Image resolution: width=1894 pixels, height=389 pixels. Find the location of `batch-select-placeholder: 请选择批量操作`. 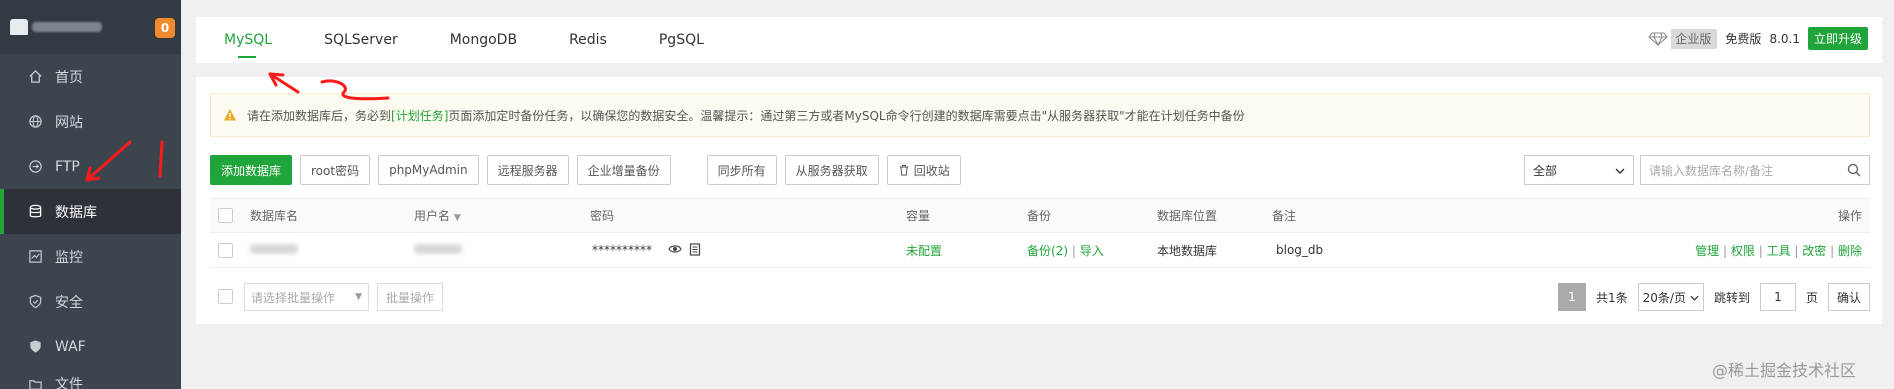

batch-select-placeholder: 请选择批量操作 is located at coordinates (293, 297).